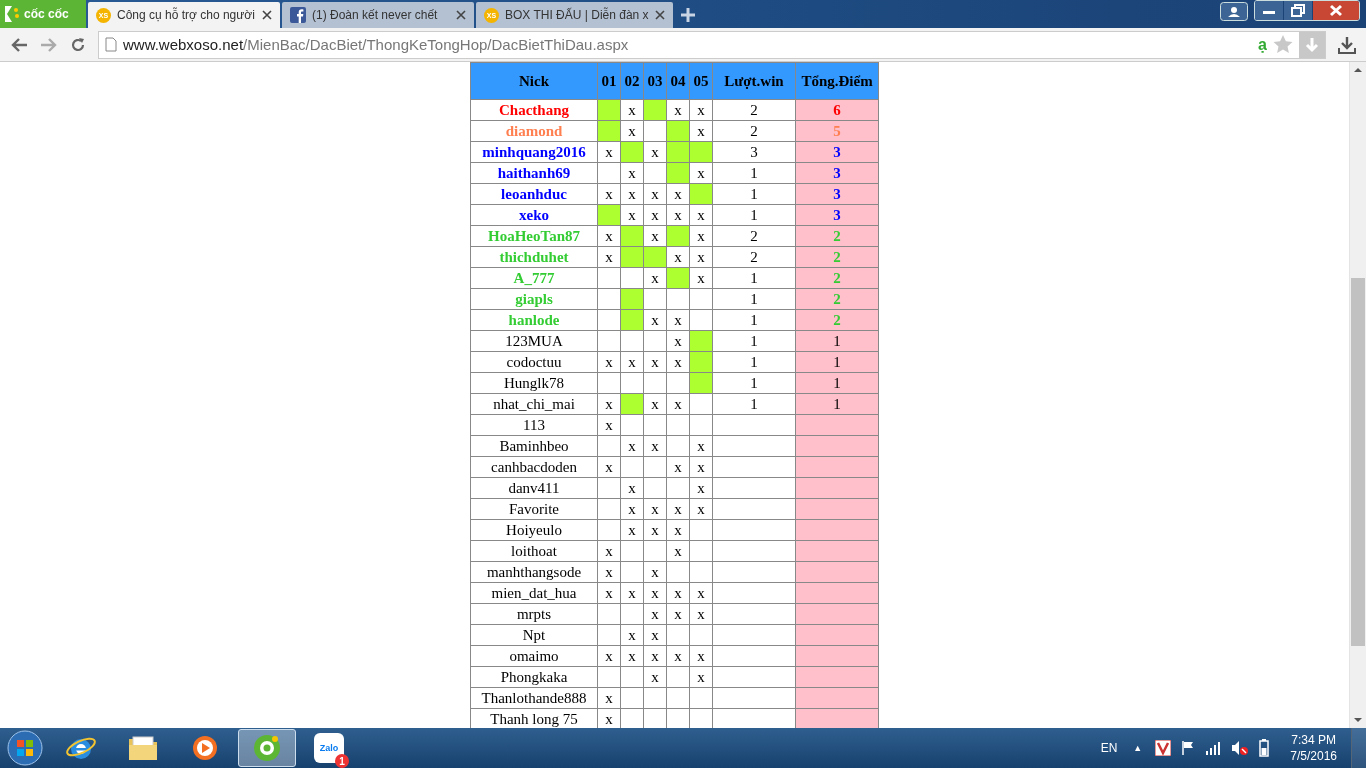 Image resolution: width=1366 pixels, height=768 pixels. I want to click on v-logo-icon, so click(1163, 748).